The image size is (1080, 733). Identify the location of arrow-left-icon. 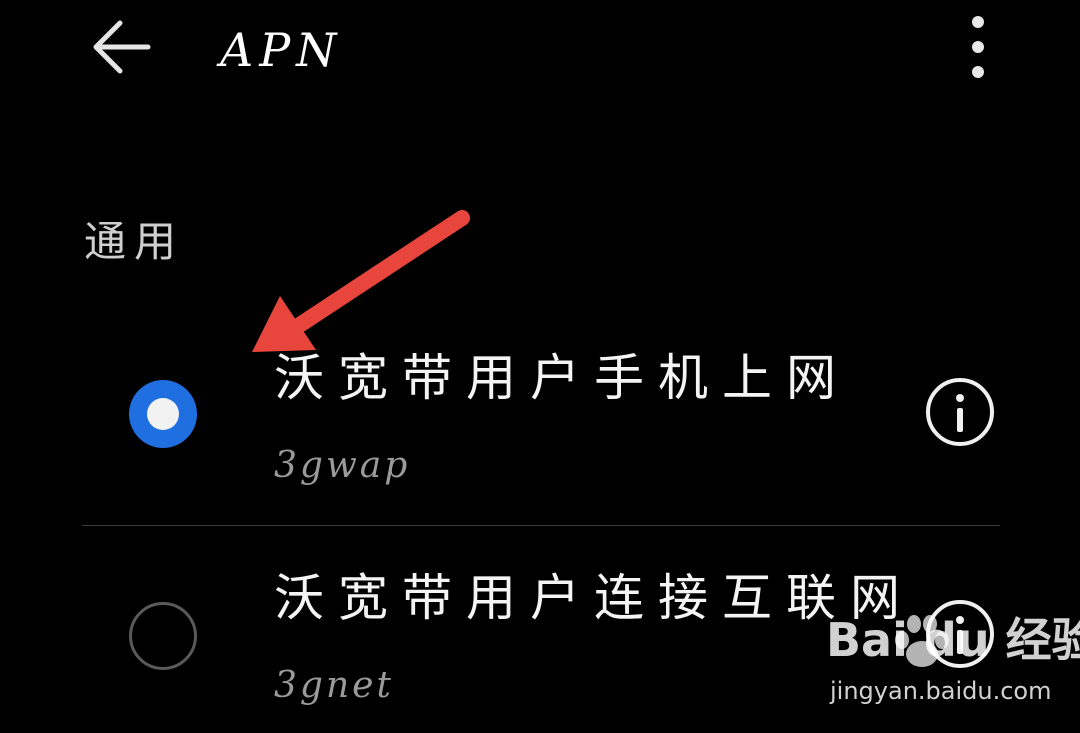
(122, 47).